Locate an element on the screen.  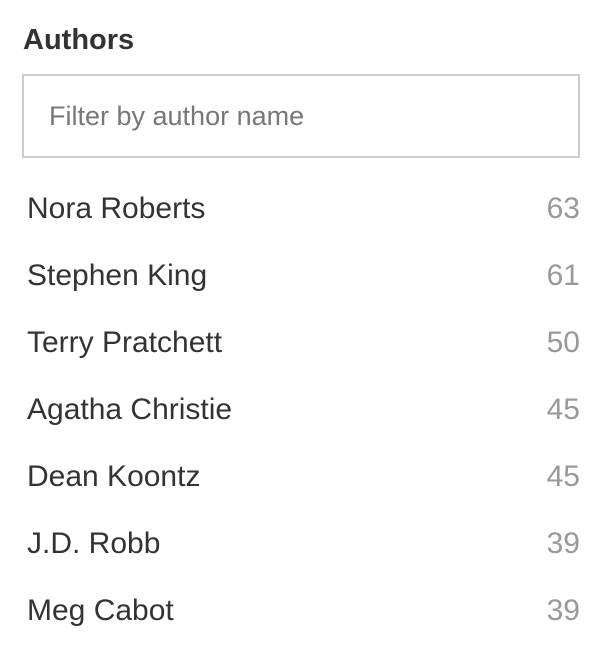
author-name: Agatha Christie is located at coordinates (130, 409).